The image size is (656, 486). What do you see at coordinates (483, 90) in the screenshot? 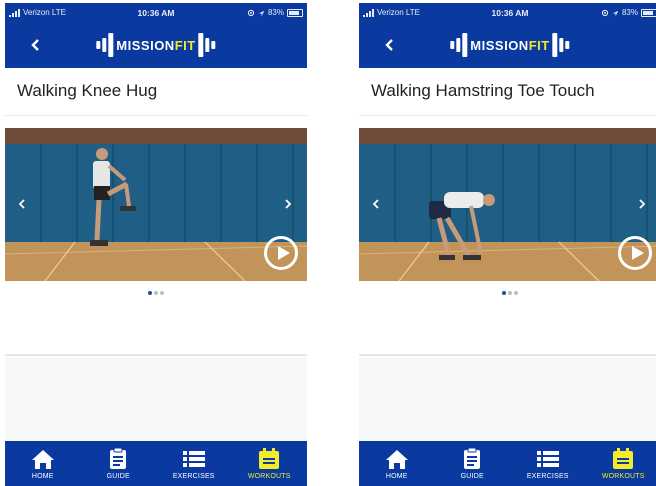
I see `exercise-title: Walking Hamstring Toe Touch` at bounding box center [483, 90].